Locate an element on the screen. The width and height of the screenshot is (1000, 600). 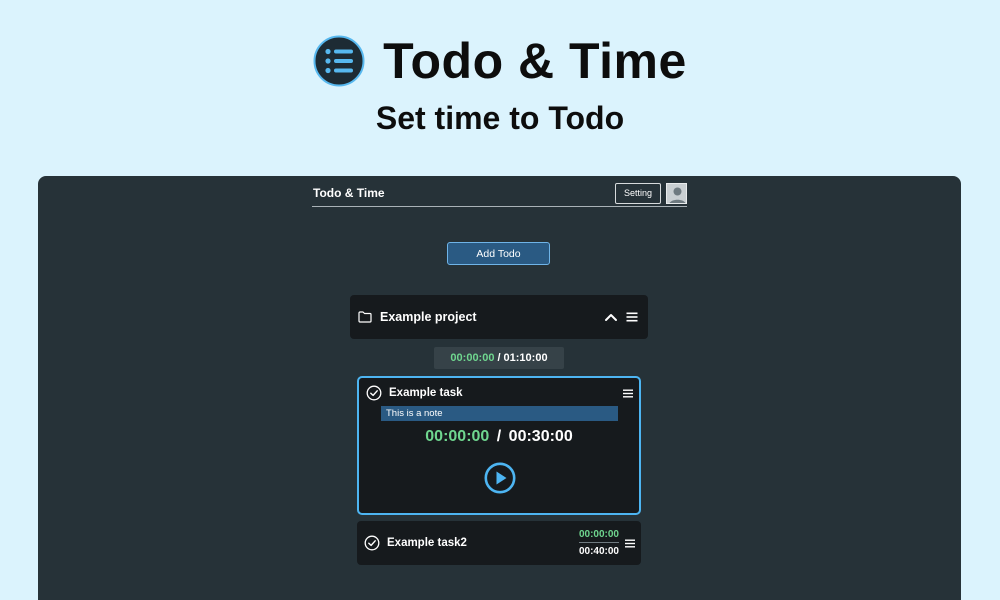
task-note: This is a note is located at coordinates (499, 413).